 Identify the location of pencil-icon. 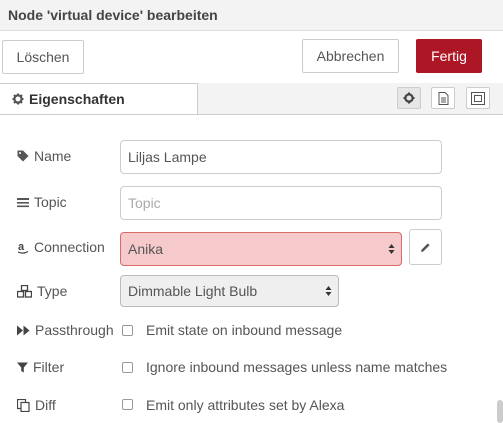
(425, 247).